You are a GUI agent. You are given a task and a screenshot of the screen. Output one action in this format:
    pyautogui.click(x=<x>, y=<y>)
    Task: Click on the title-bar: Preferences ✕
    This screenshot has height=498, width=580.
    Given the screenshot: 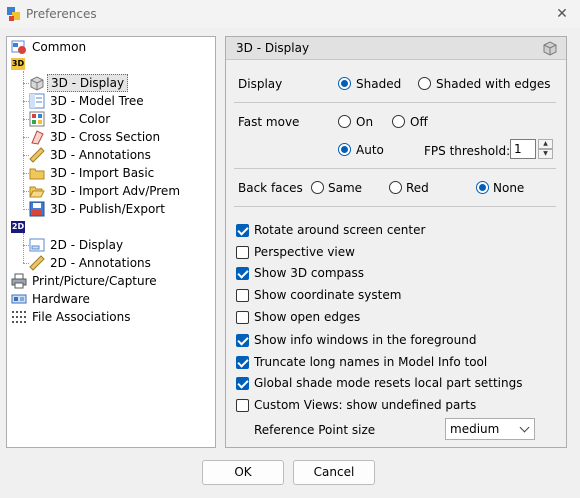 What is the action you would take?
    pyautogui.click(x=290, y=14)
    